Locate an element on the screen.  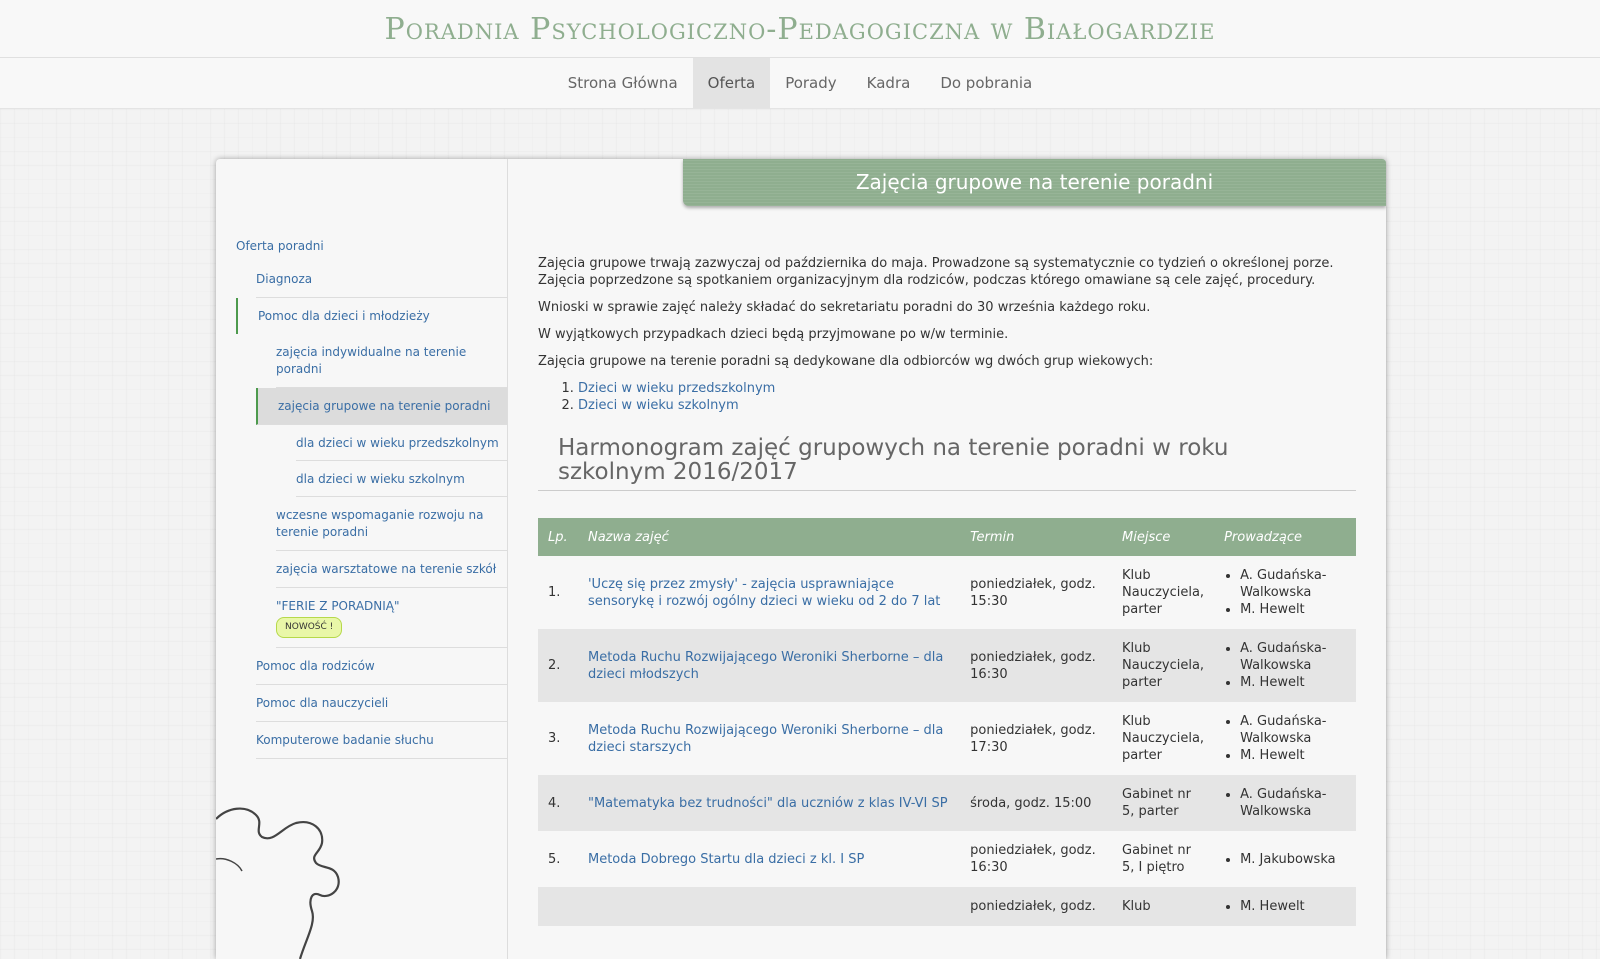
sidebar-link-przedszkolne: dla dzieci w wieku przedszkolnym is located at coordinates (401, 442).